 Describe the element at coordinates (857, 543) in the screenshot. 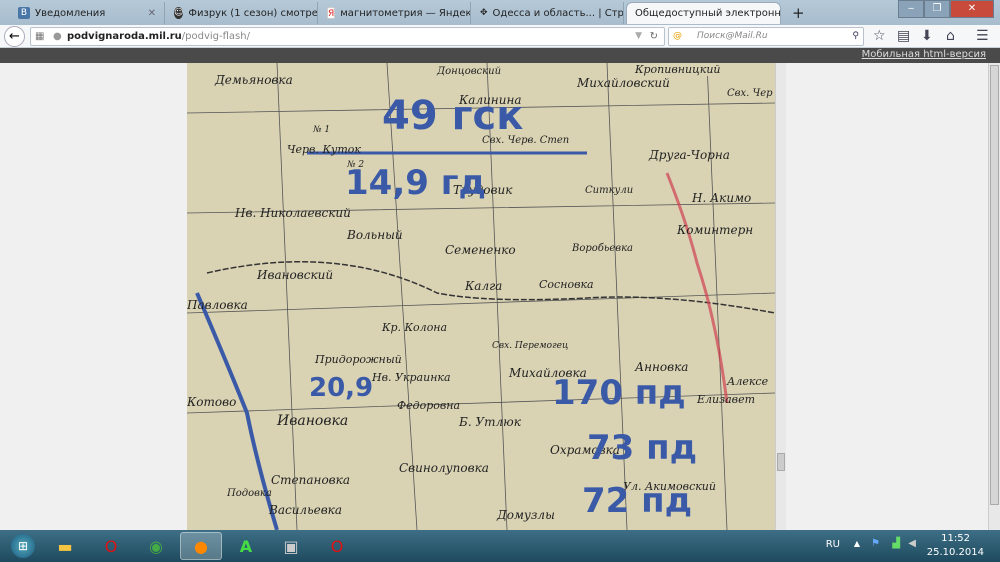

I see `show-hidden-icons: ▲` at that location.